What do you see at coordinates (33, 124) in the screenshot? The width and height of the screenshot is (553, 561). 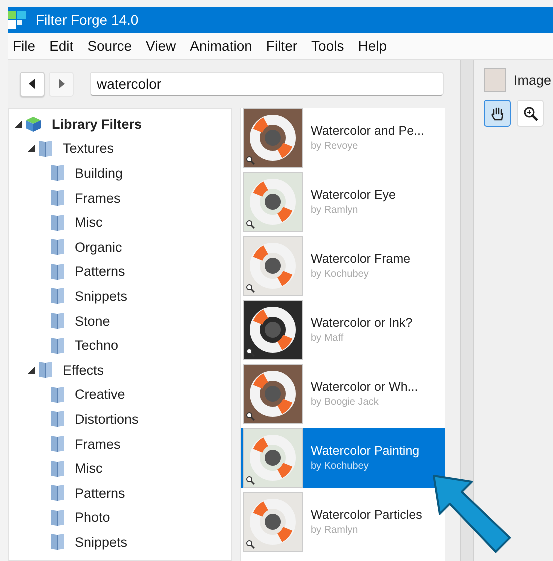 I see `cube-icon` at bounding box center [33, 124].